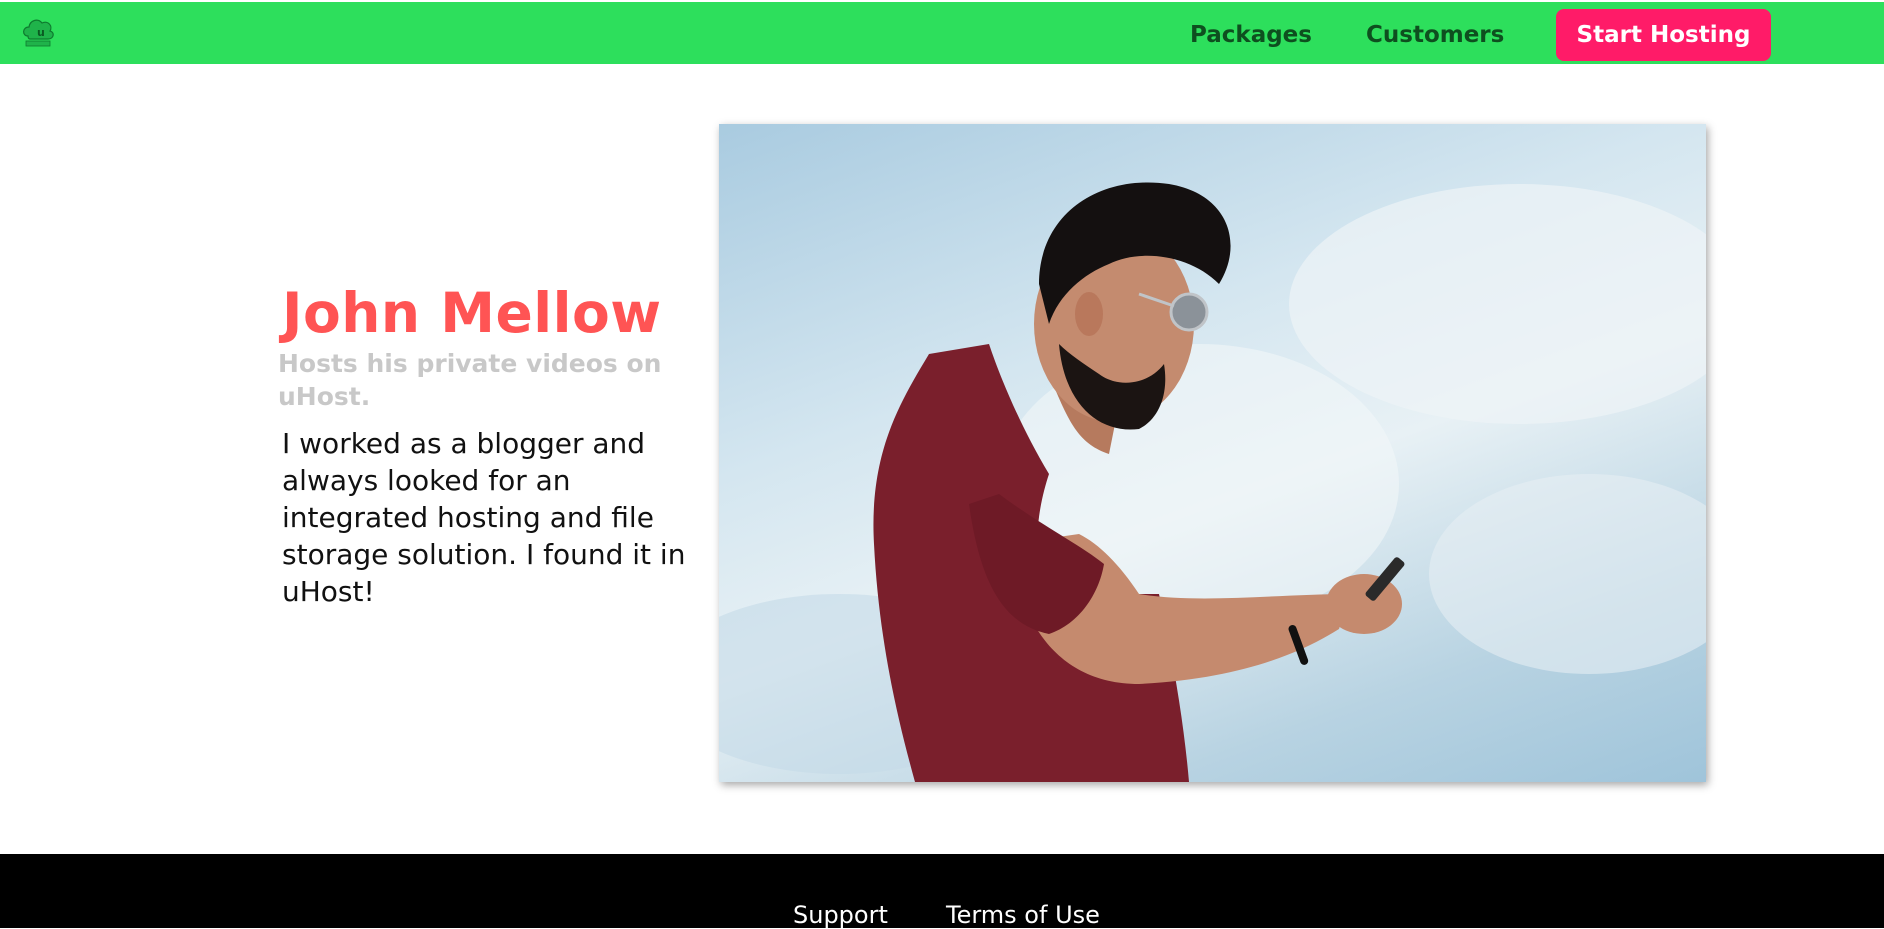 The width and height of the screenshot is (1884, 929). Describe the element at coordinates (840, 915) in the screenshot. I see `footer-support-link: Support` at that location.